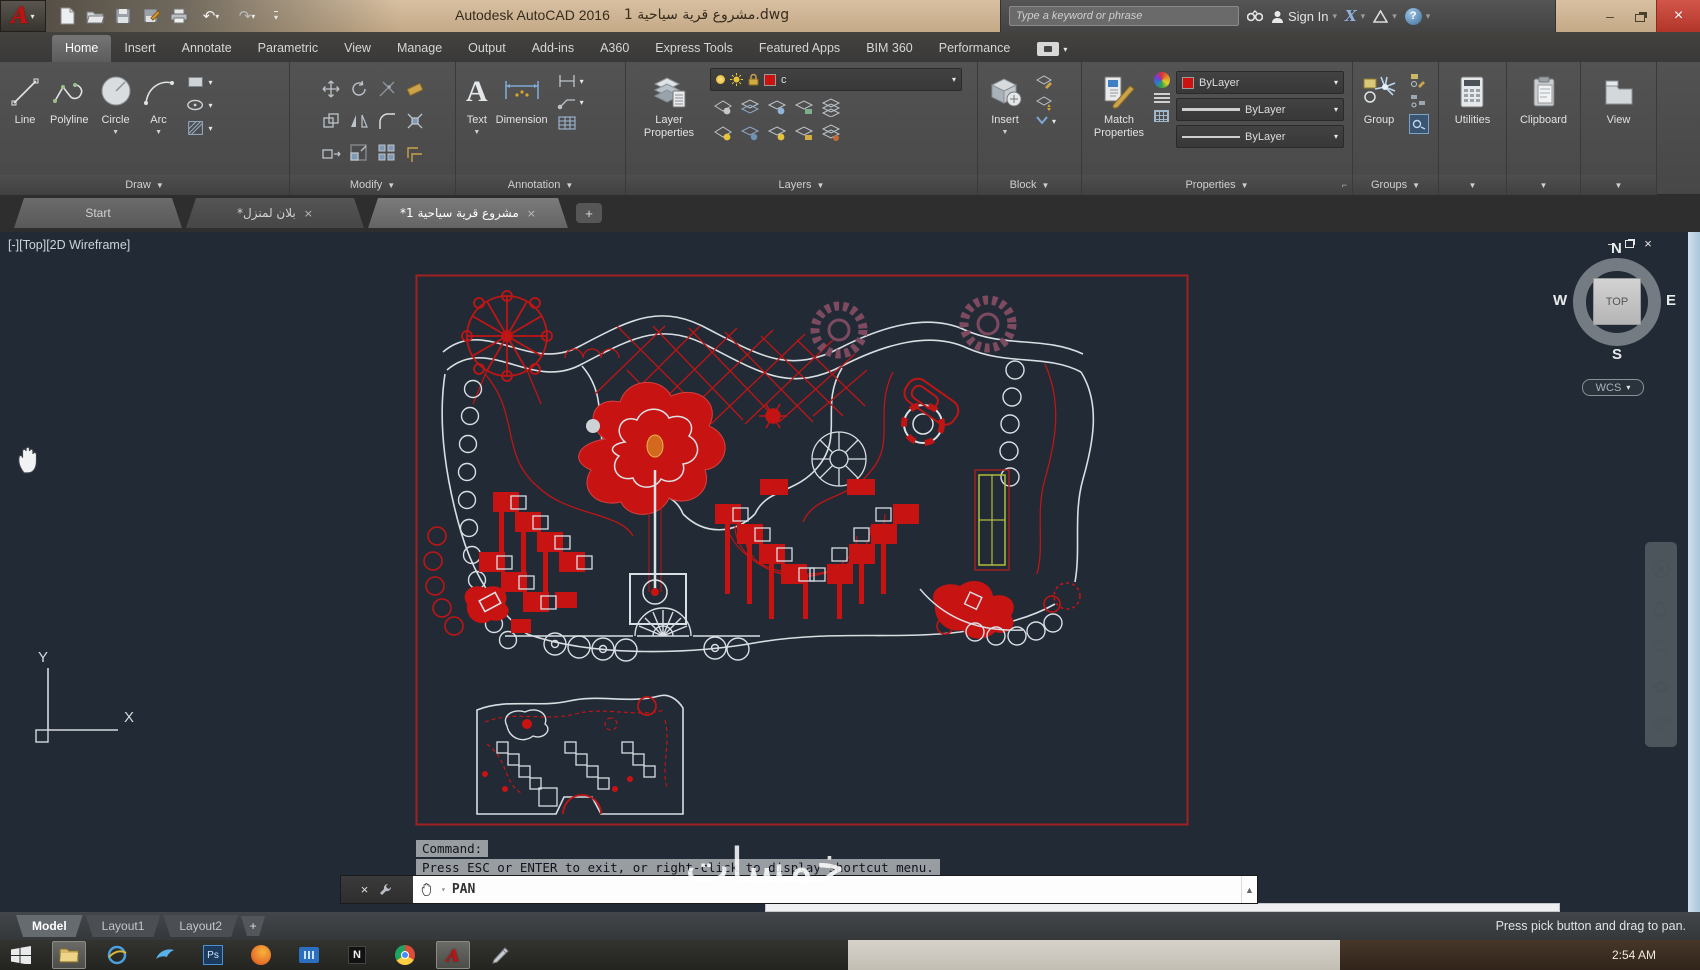  I want to click on pan-hand-icon, so click(1661, 609).